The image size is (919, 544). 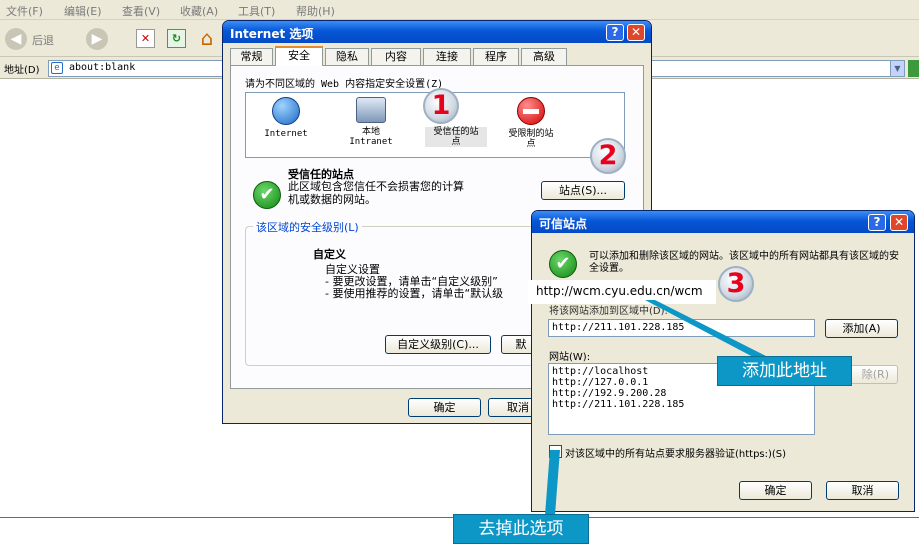 I want to click on add-address-callout: 添加此地址, so click(x=784, y=371).